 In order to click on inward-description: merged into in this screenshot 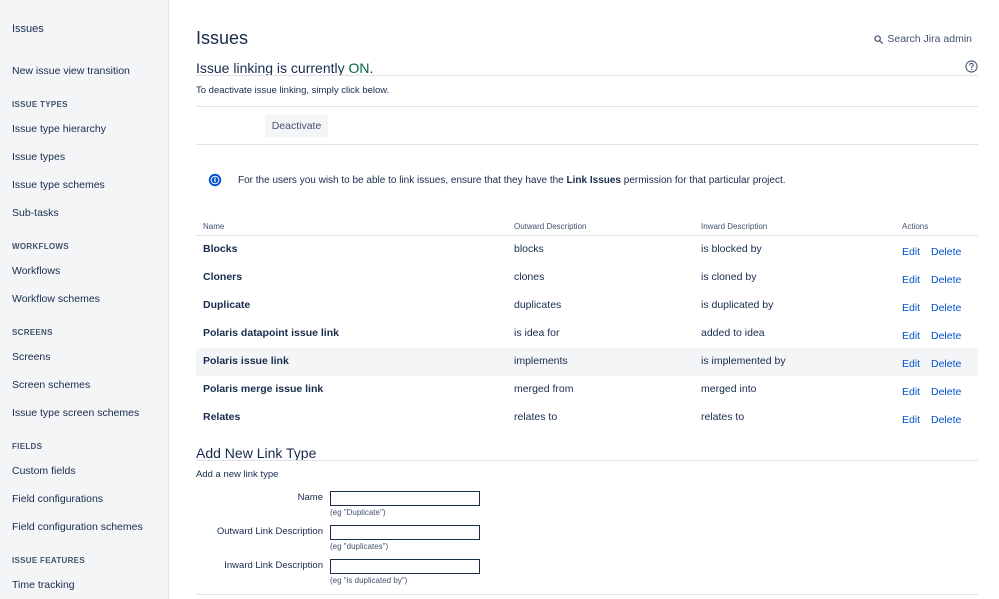, I will do `click(729, 389)`.